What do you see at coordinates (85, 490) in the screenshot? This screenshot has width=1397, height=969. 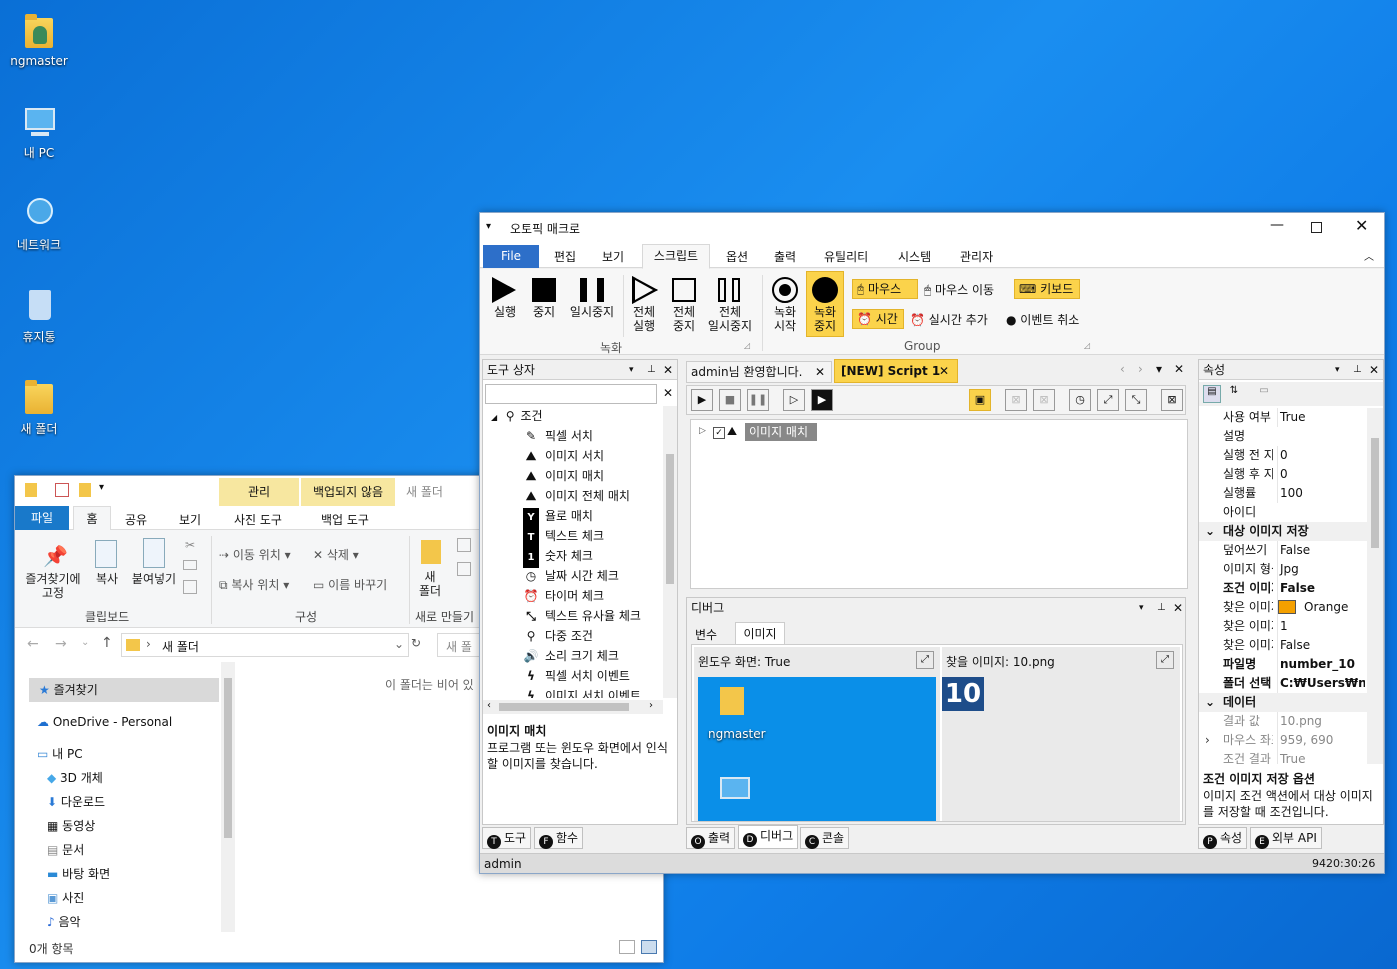 I see `new-folder-quick-icon` at bounding box center [85, 490].